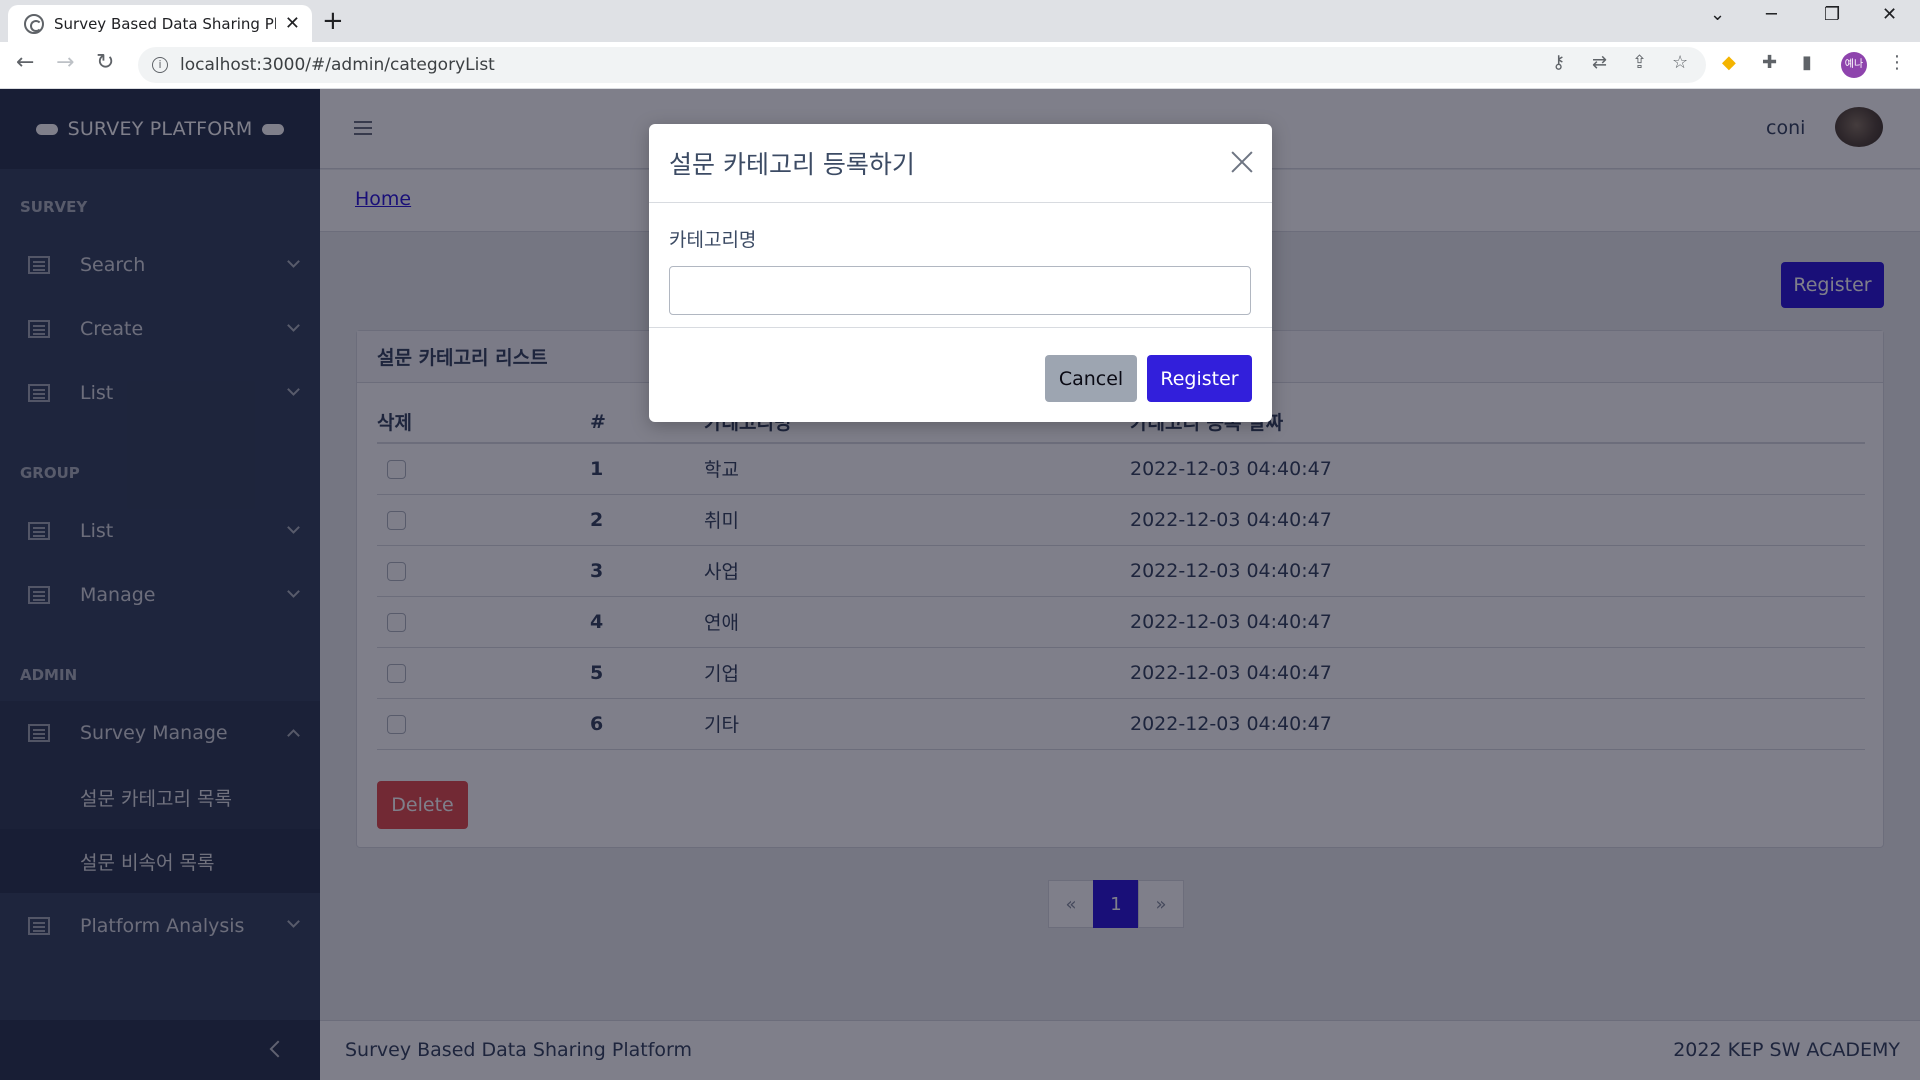 The image size is (1920, 1080). Describe the element at coordinates (1854, 65) in the screenshot. I see `profile-avatar: 예나` at that location.